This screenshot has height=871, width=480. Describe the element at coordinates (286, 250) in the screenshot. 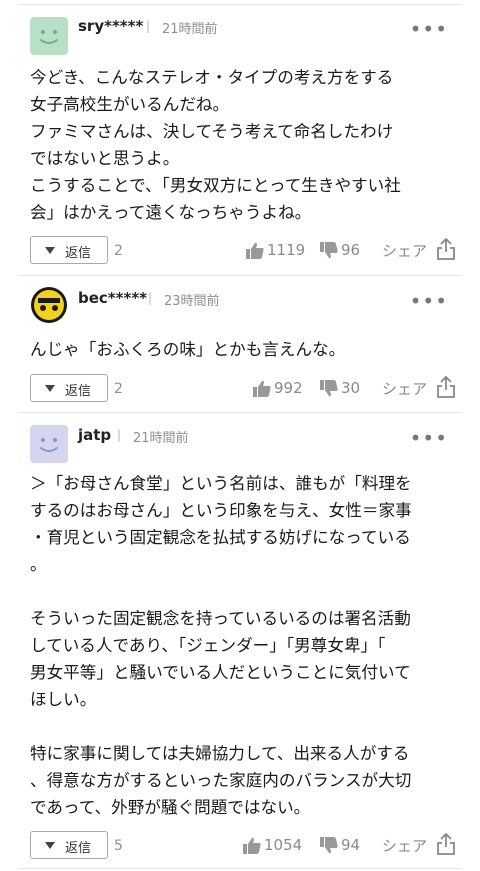

I see `like-count: 1119` at that location.